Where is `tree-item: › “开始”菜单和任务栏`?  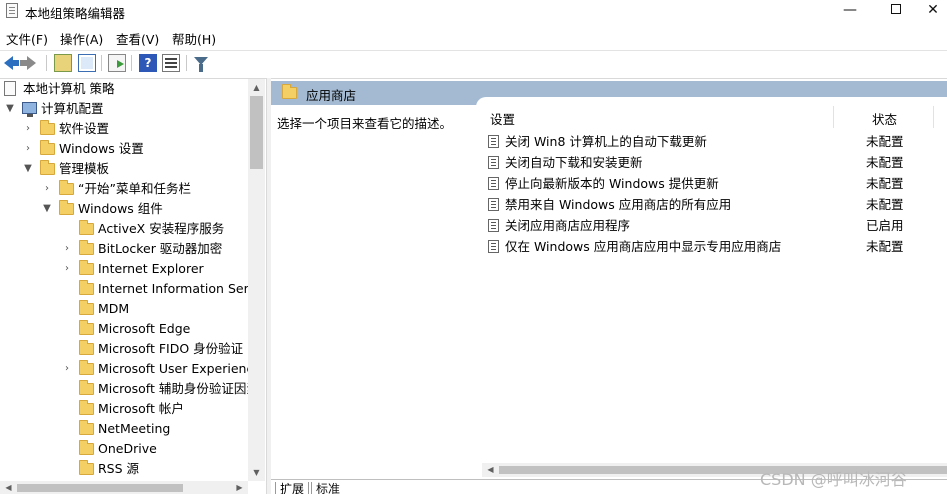
tree-item: › “开始”菜单和任务栏 is located at coordinates (124, 189).